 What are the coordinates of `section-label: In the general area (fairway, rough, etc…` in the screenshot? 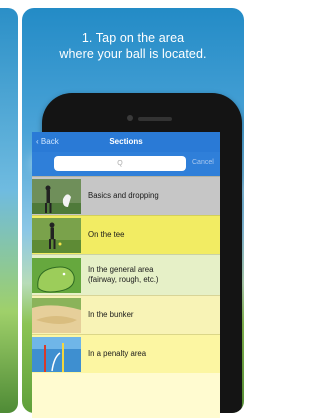 It's located at (123, 275).